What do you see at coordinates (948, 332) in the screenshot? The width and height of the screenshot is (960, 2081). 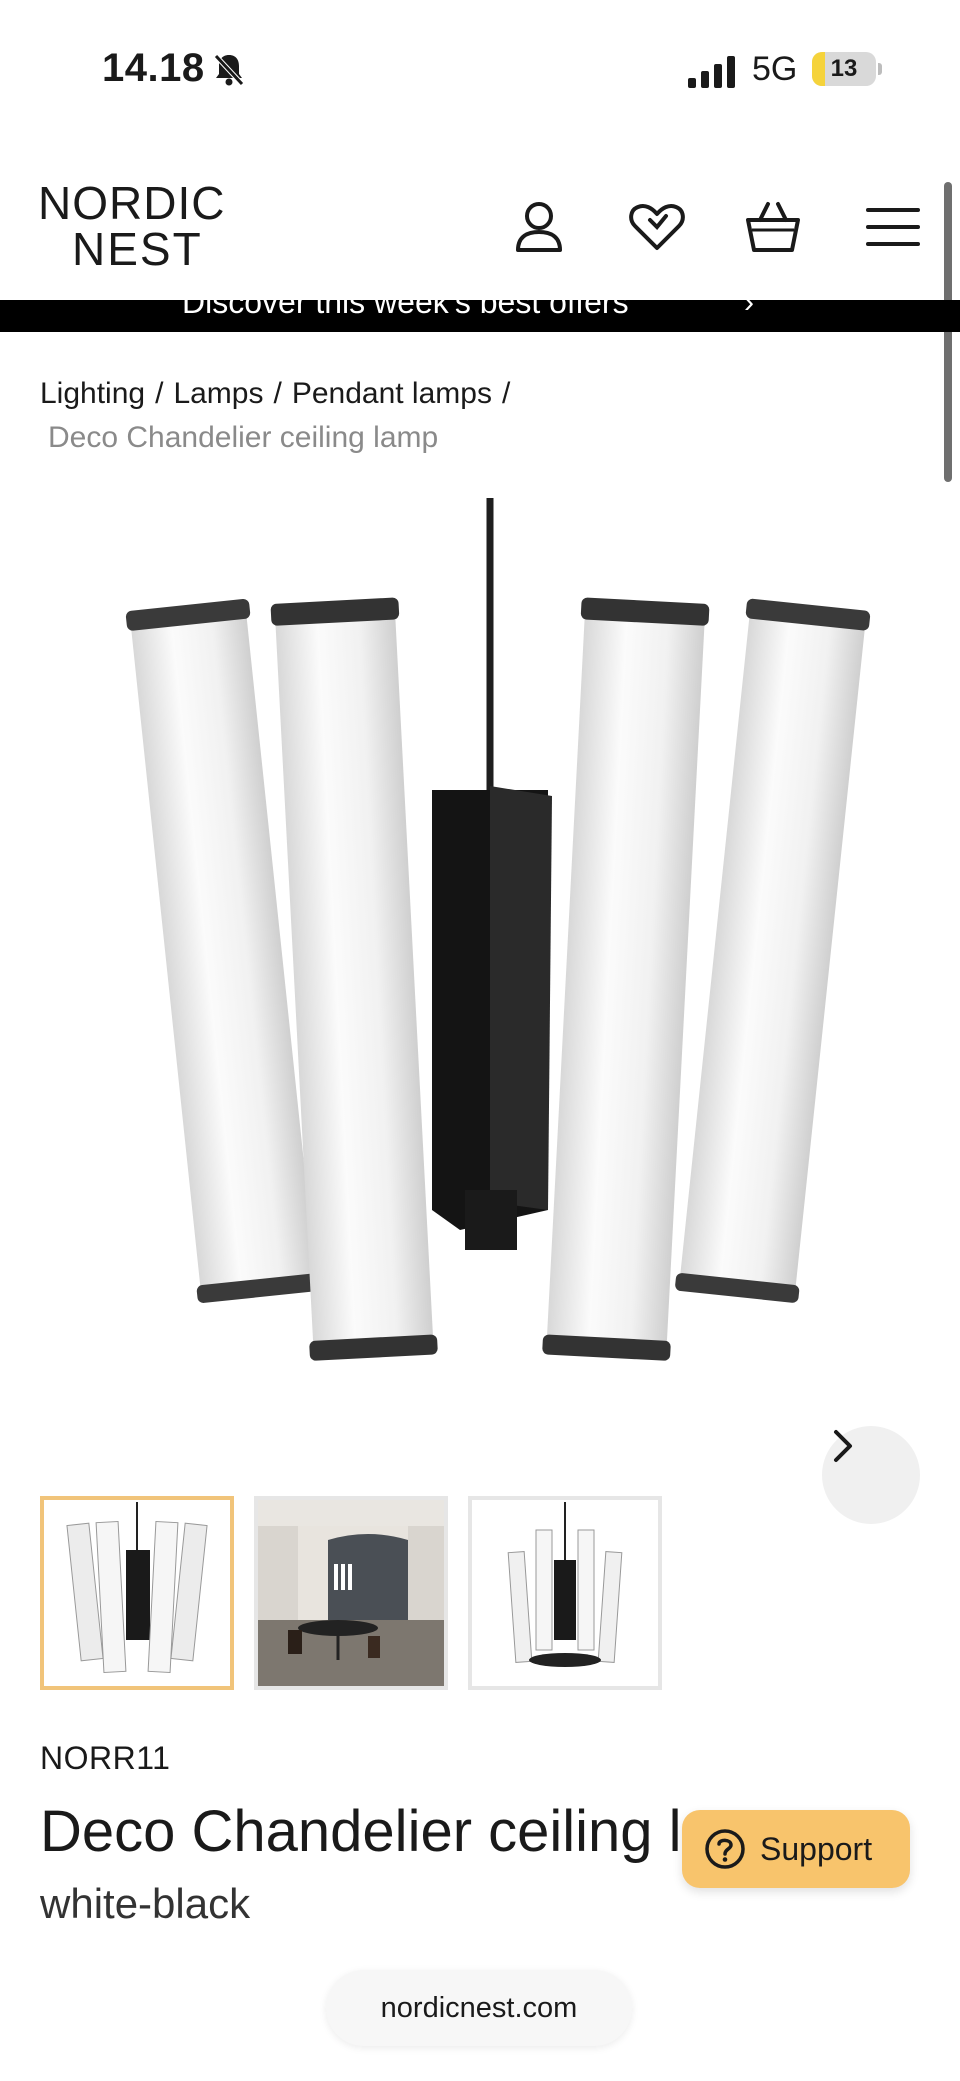 I see `page-scrollbar` at bounding box center [948, 332].